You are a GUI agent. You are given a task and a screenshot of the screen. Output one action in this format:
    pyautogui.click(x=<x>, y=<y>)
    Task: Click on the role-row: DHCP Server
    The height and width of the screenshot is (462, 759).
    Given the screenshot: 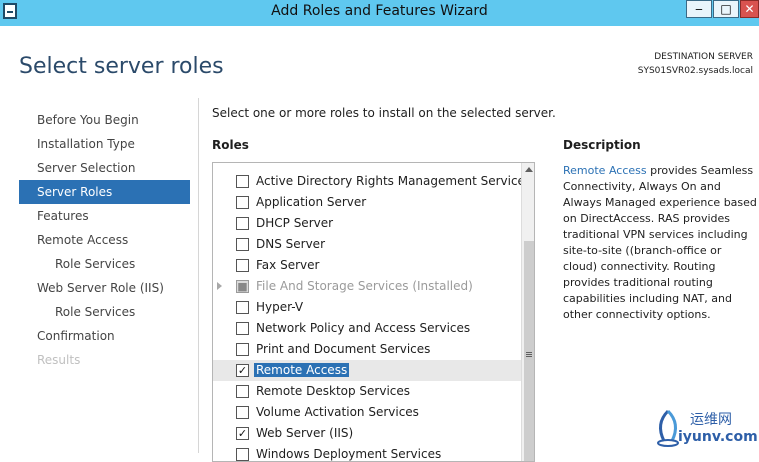 What is the action you would take?
    pyautogui.click(x=367, y=223)
    